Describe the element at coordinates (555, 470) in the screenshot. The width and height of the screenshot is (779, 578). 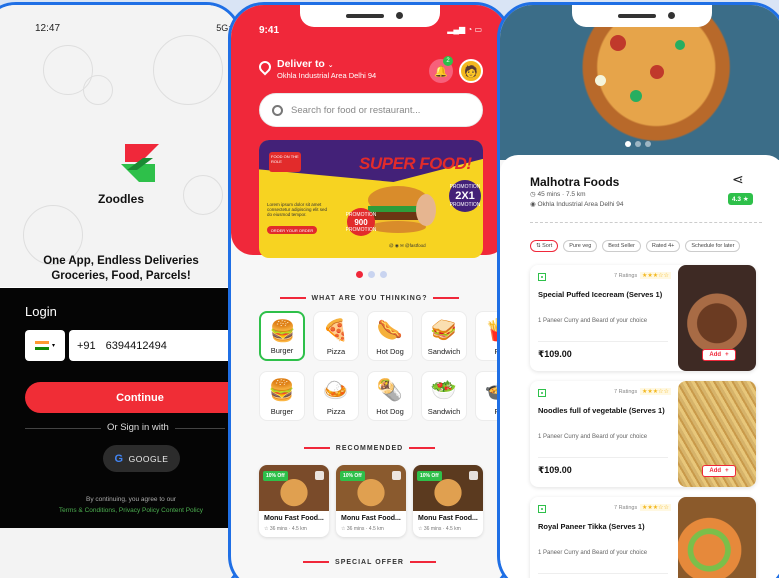
I see `item-price: ₹109.00` at that location.